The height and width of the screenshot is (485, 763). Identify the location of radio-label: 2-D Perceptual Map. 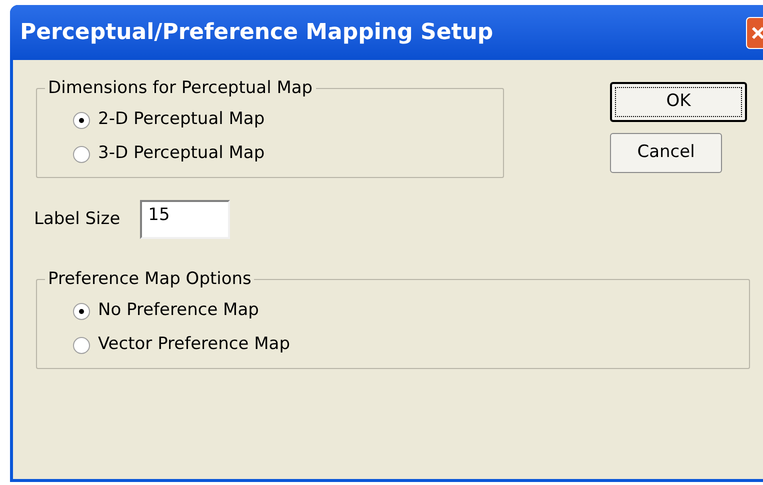
(181, 120).